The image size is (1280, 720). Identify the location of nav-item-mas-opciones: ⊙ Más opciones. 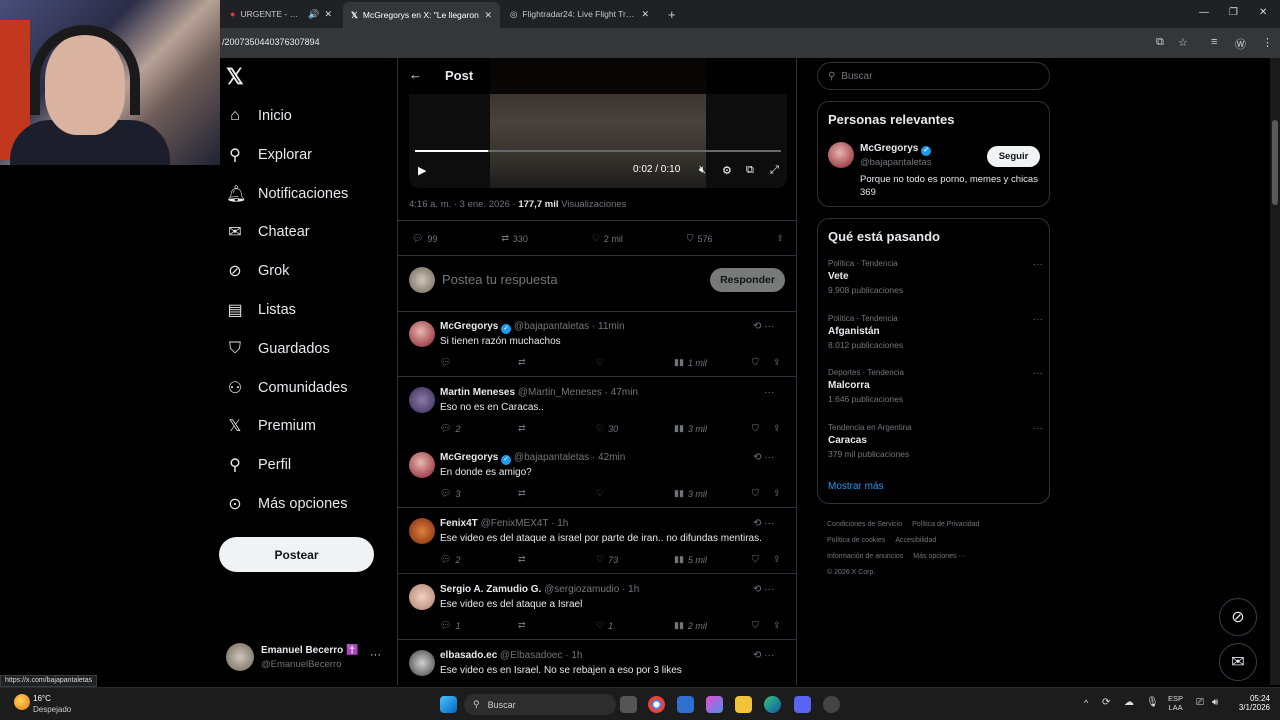
(286, 504).